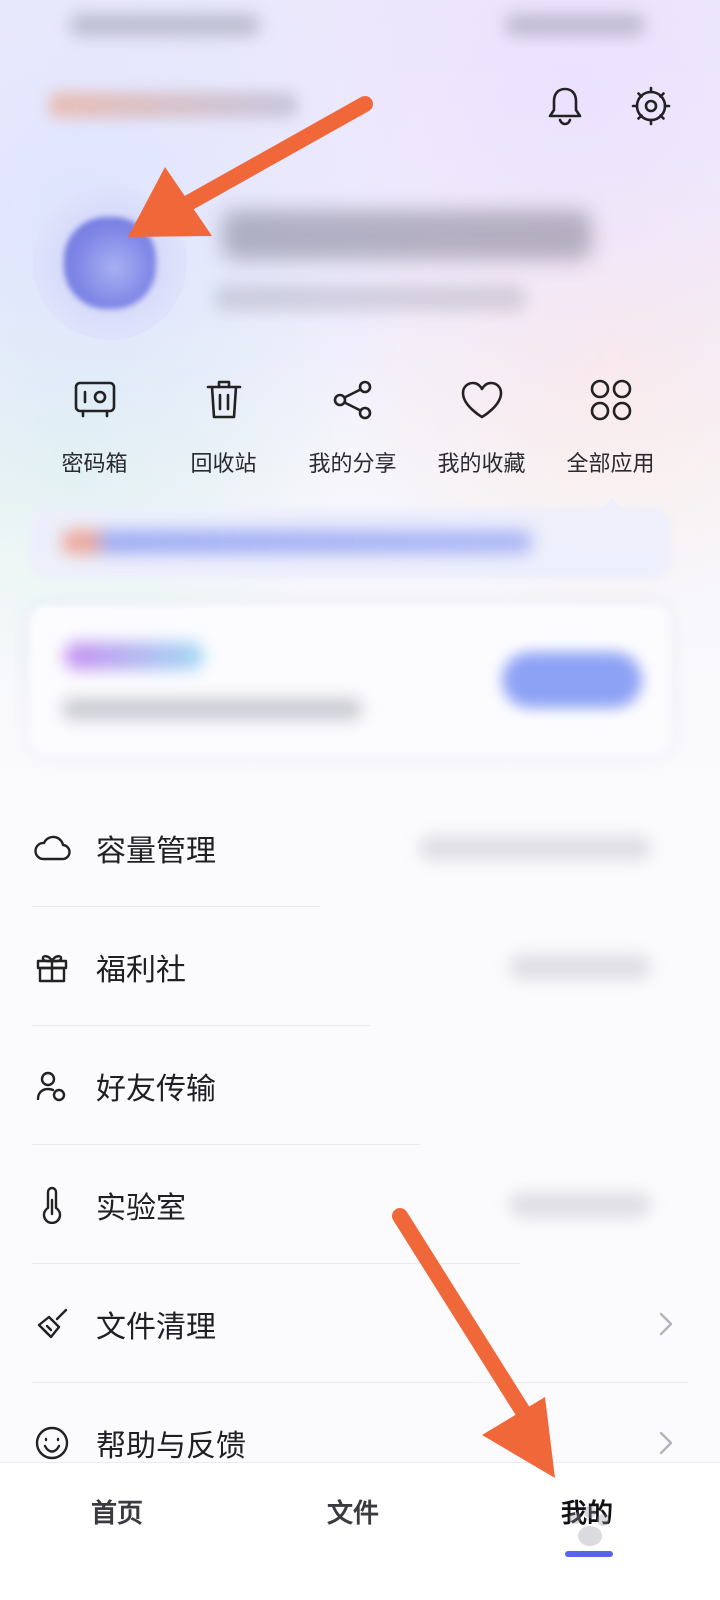 The height and width of the screenshot is (1600, 720). I want to click on quick-action-recycle-bin: 回收站, so click(223, 427).